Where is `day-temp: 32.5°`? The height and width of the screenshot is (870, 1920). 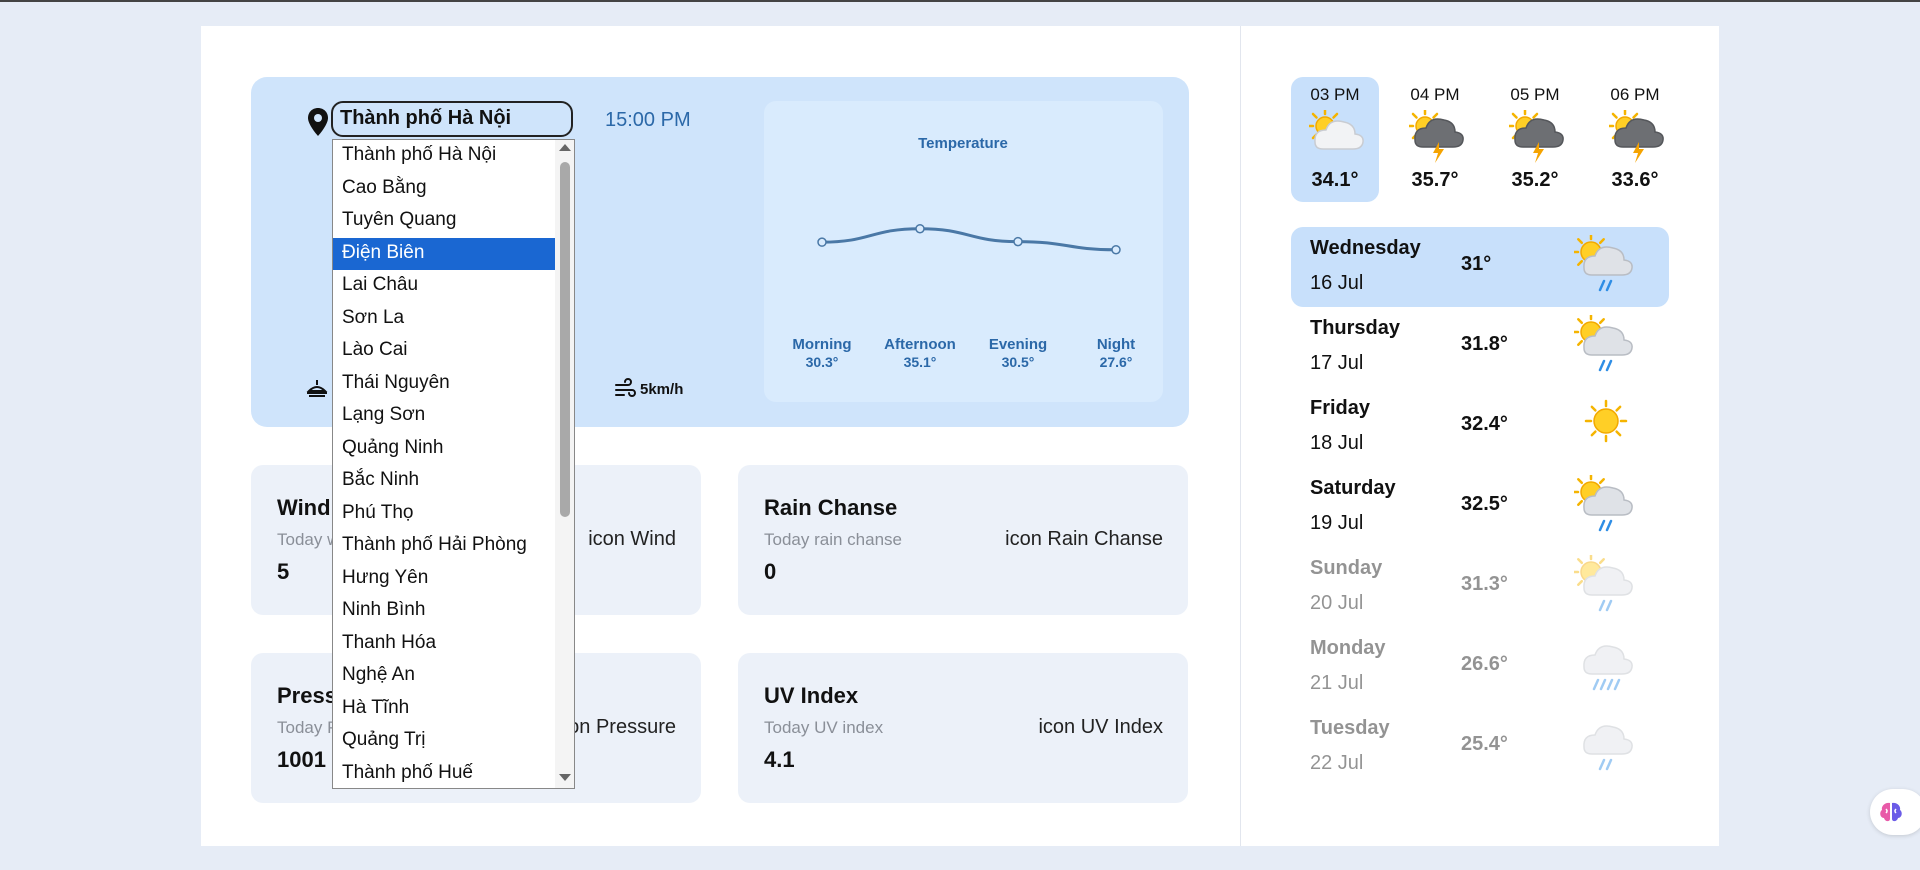
day-temp: 32.5° is located at coordinates (1484, 504).